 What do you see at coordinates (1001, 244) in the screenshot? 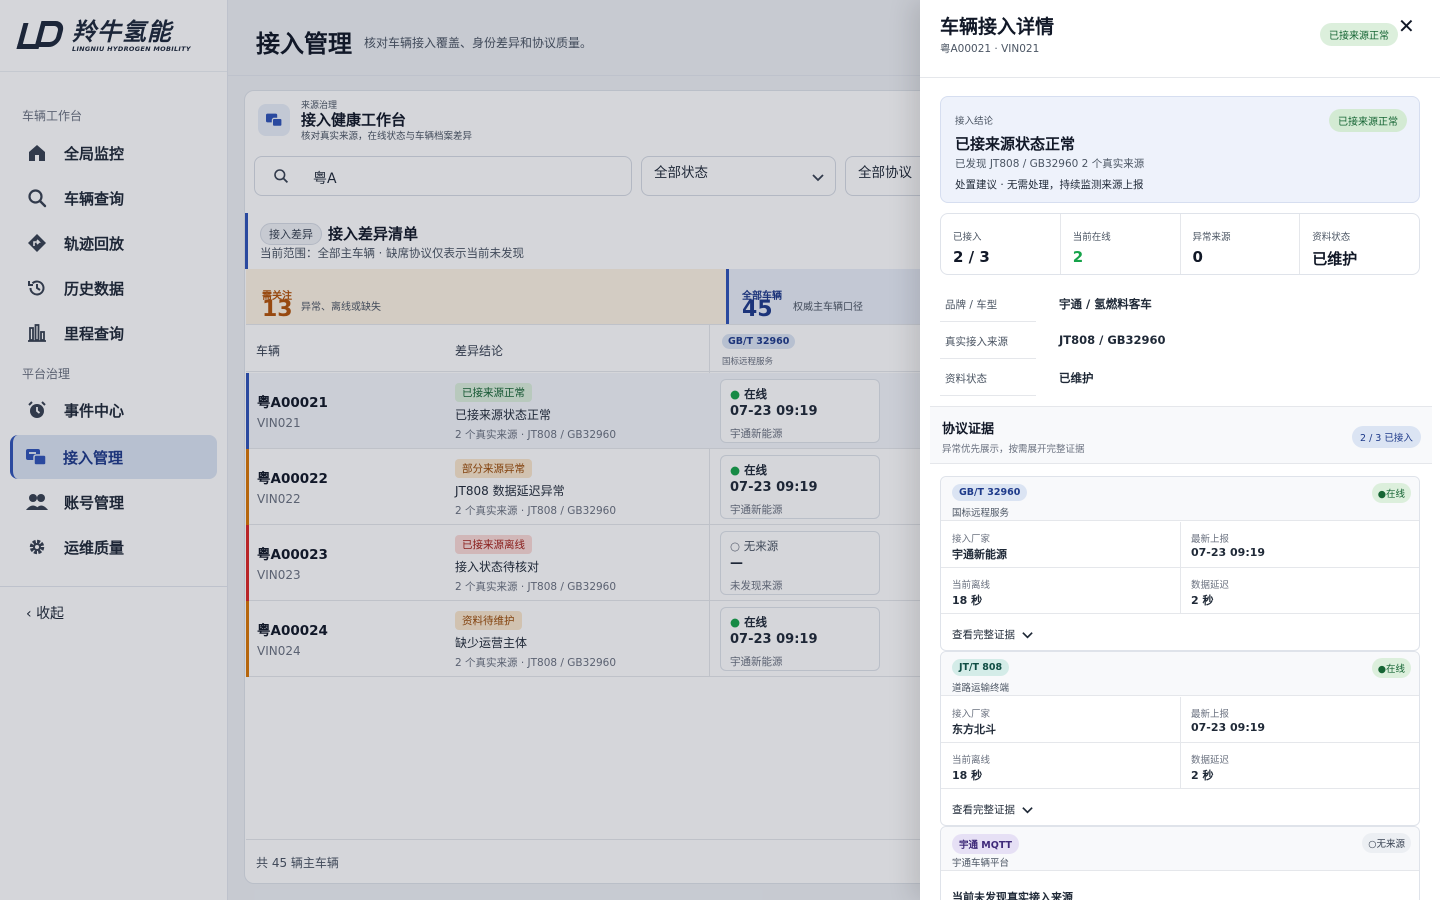
I see `metric-connected: 已接入 2 / 3` at bounding box center [1001, 244].